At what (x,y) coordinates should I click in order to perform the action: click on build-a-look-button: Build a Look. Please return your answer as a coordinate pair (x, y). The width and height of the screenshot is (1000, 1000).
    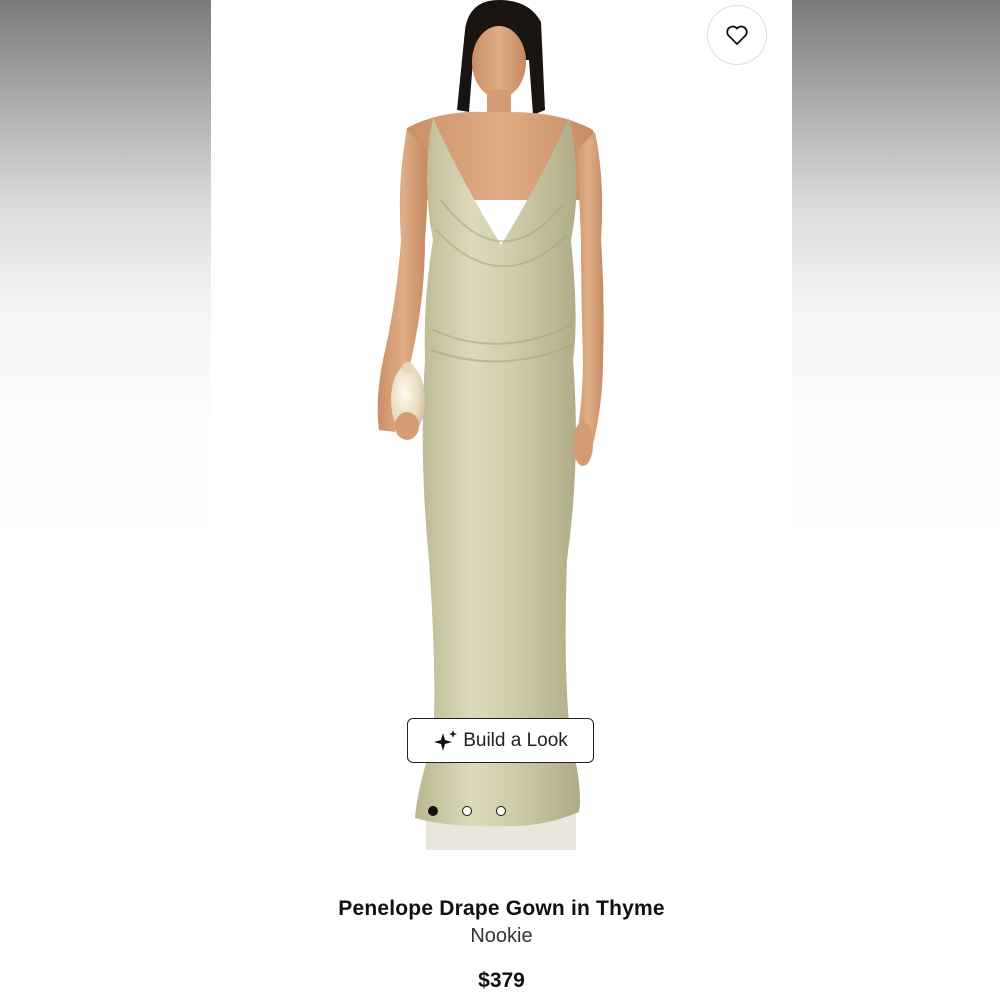
    Looking at the image, I should click on (500, 740).